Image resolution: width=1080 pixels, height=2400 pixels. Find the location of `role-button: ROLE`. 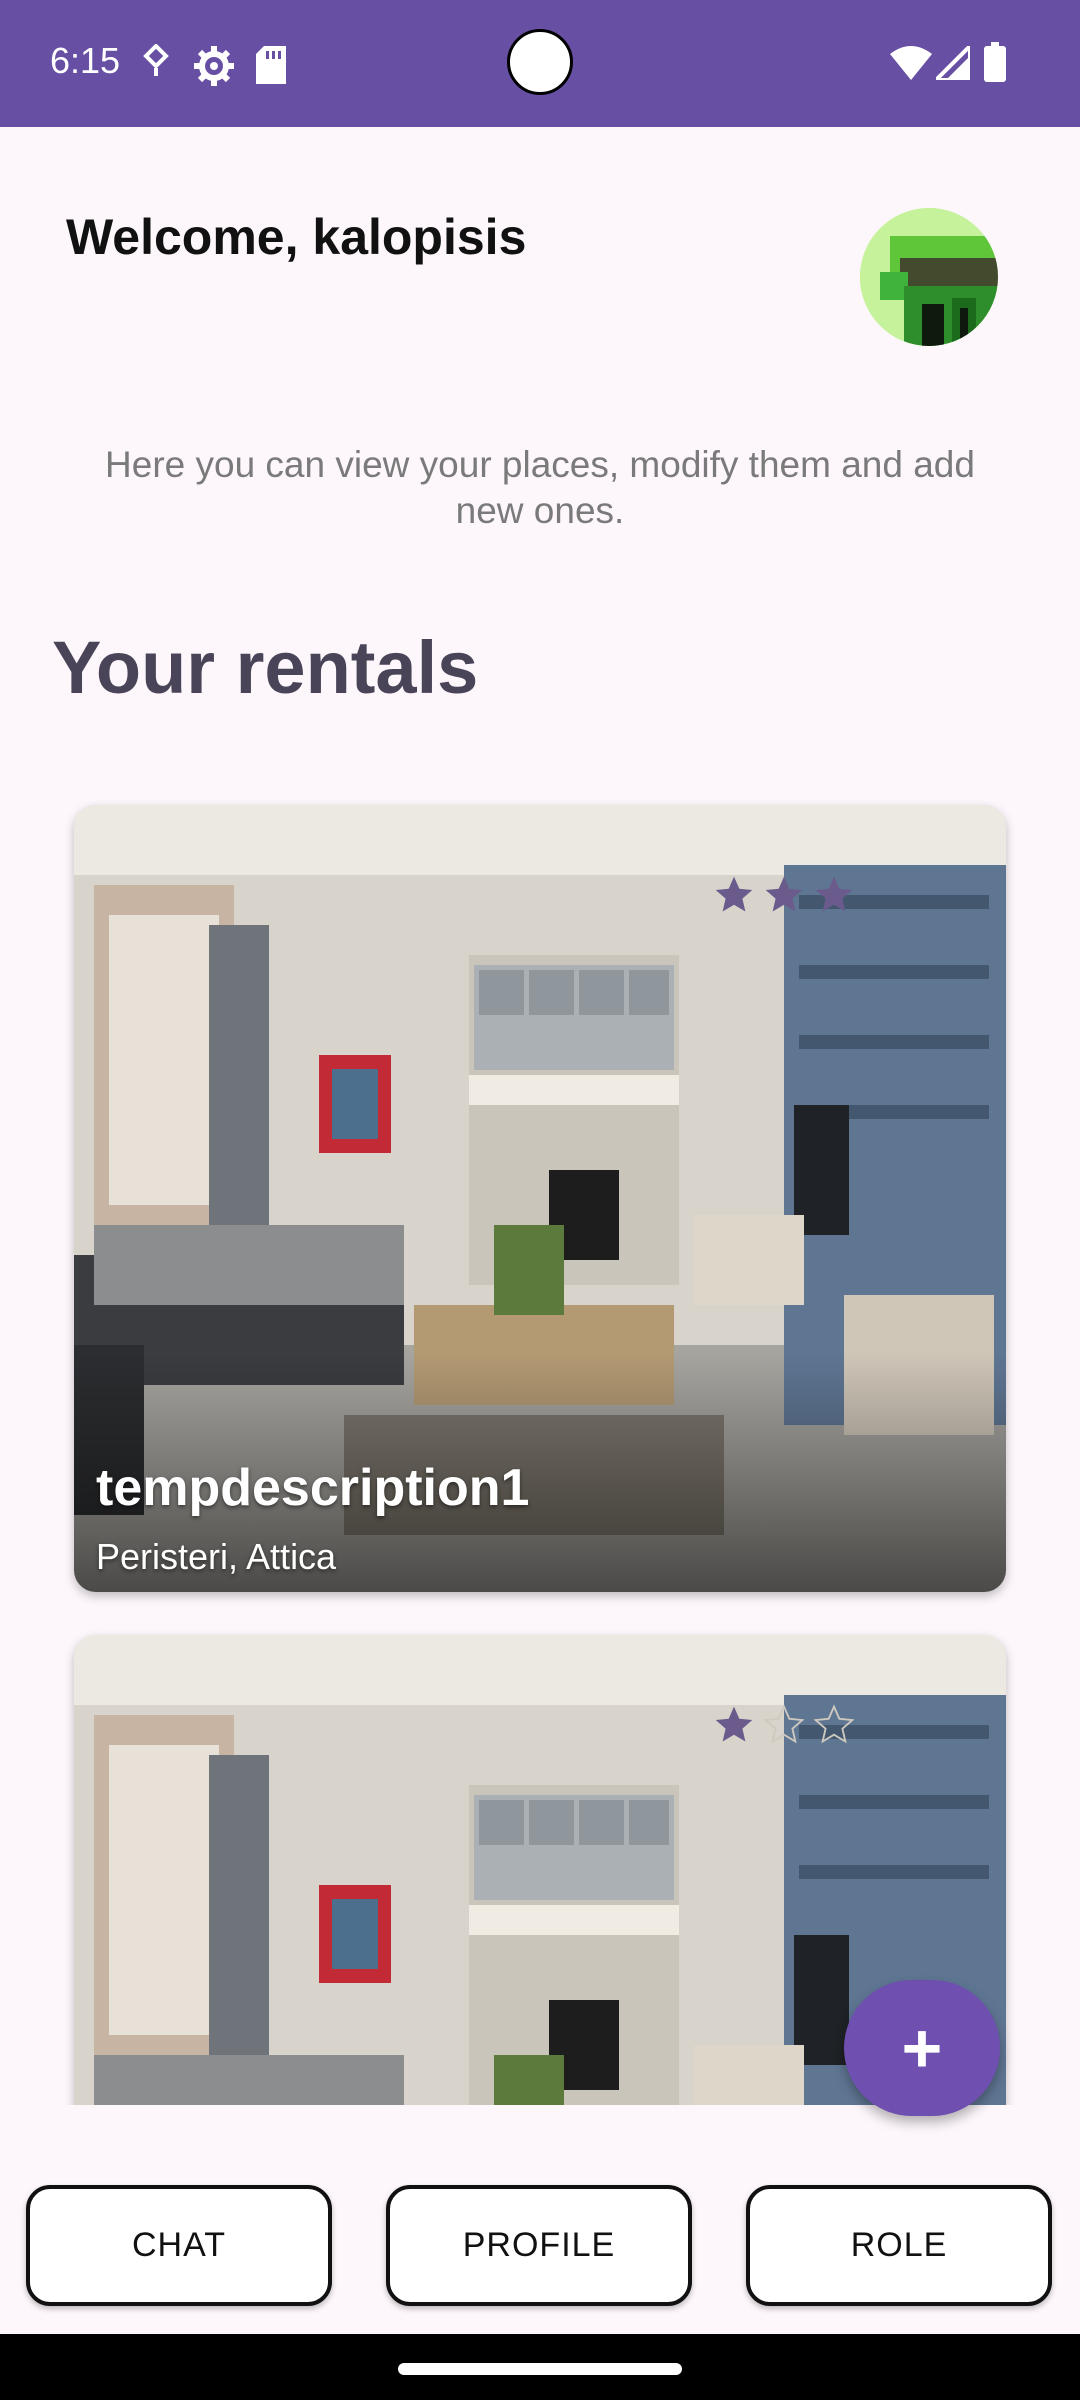

role-button: ROLE is located at coordinates (899, 2245).